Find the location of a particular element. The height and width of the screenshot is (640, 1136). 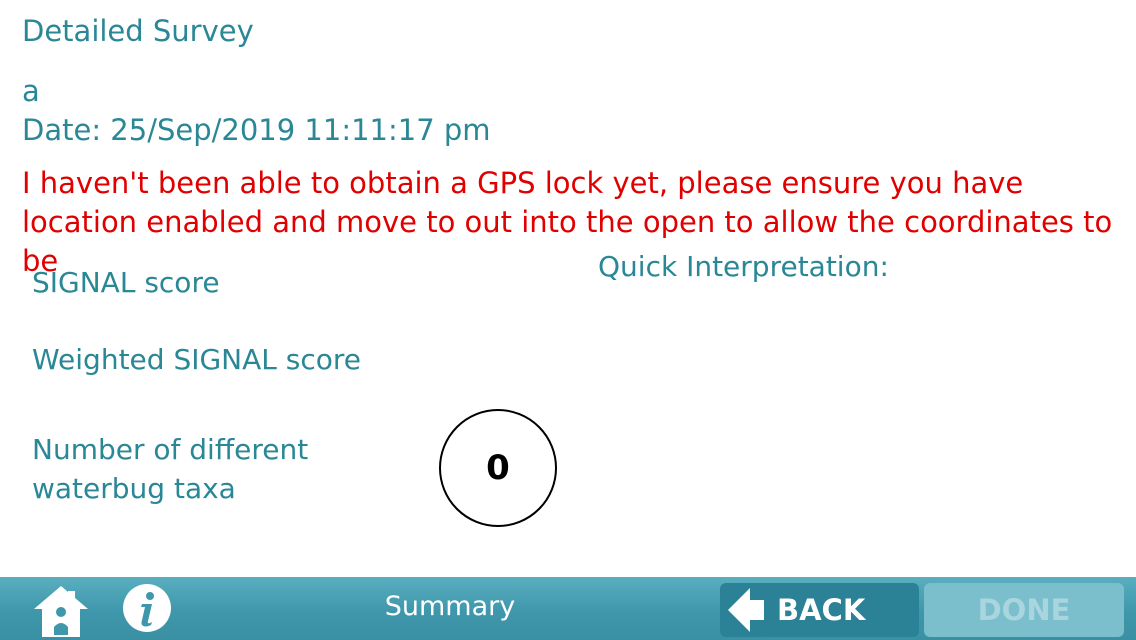

bottom-toolbar: Summary BACK DONE is located at coordinates (568, 608).